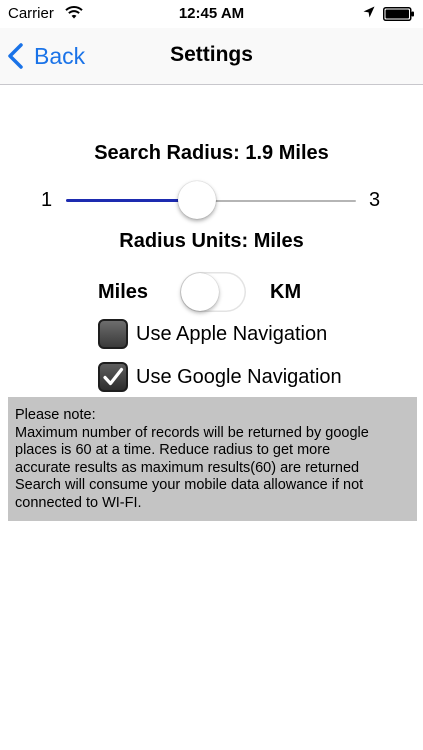  What do you see at coordinates (47, 200) in the screenshot?
I see `slider-min-label: 1` at bounding box center [47, 200].